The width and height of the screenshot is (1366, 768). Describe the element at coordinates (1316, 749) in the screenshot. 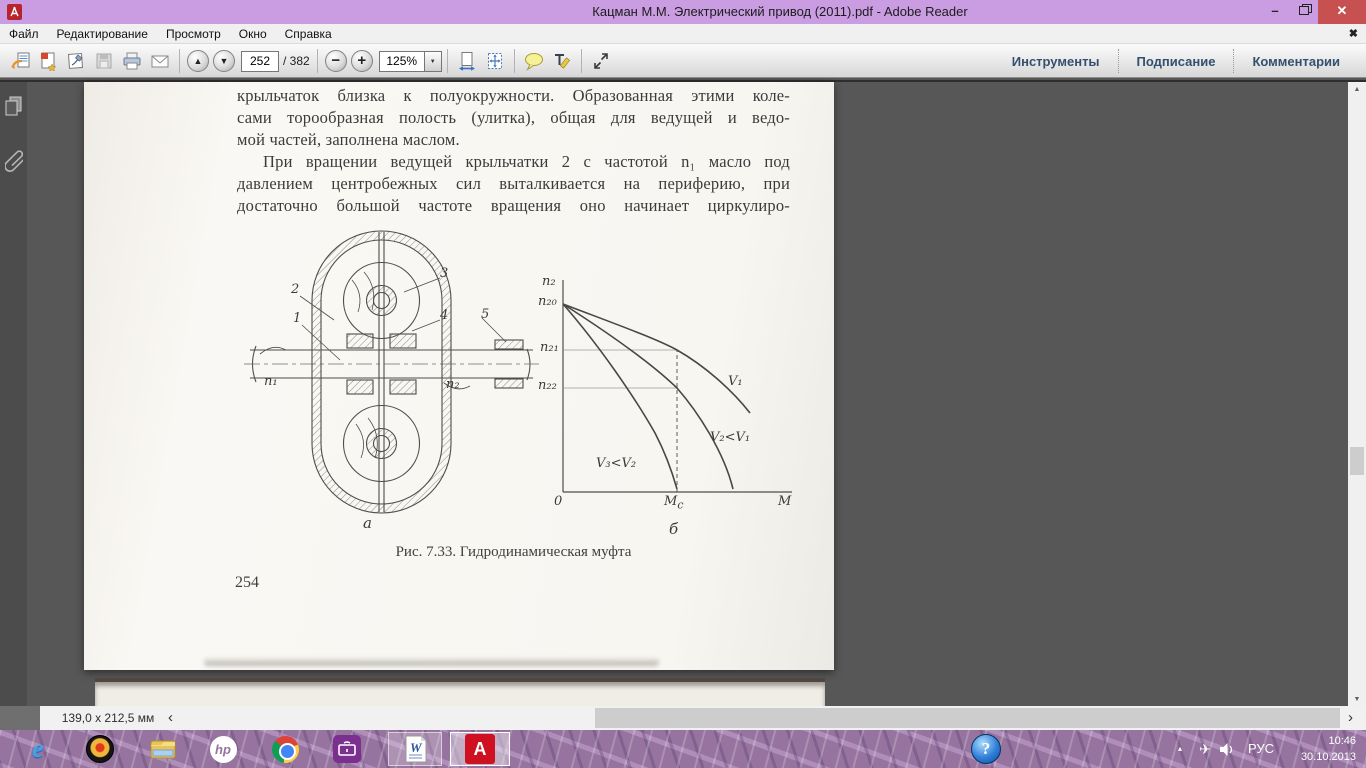

I see `clock: 10:46 30.10.2013` at that location.